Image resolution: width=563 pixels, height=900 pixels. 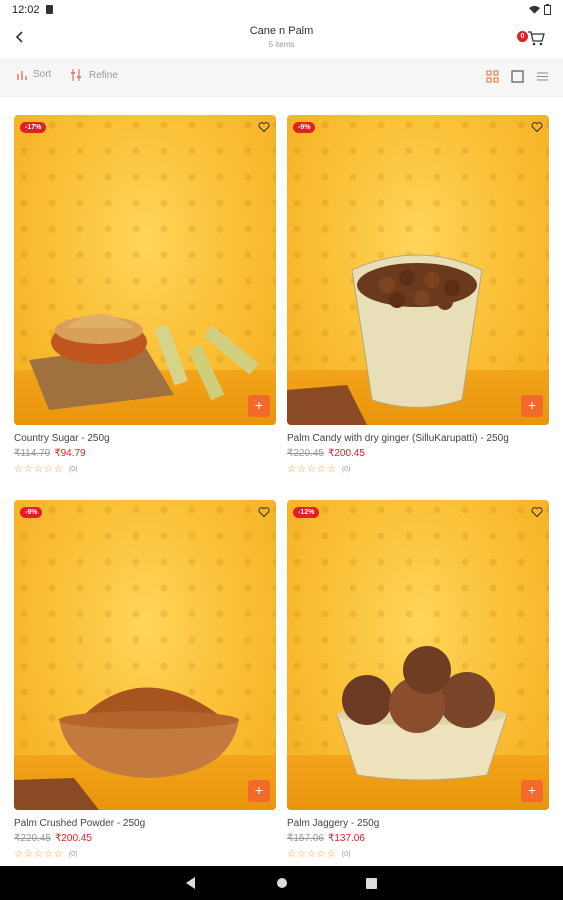 What do you see at coordinates (191, 885) in the screenshot?
I see `nav-back-icon` at bounding box center [191, 885].